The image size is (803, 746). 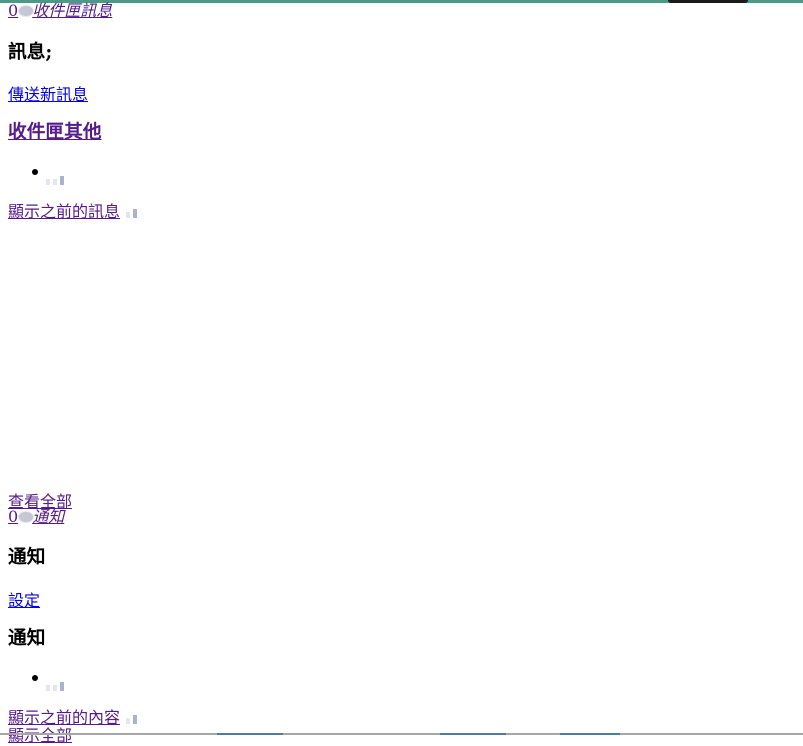 I want to click on notifications-jewel-label: 通知, so click(x=48, y=516).